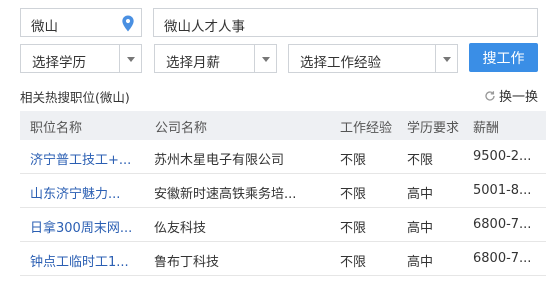  I want to click on location-value: 微山, so click(44, 27).